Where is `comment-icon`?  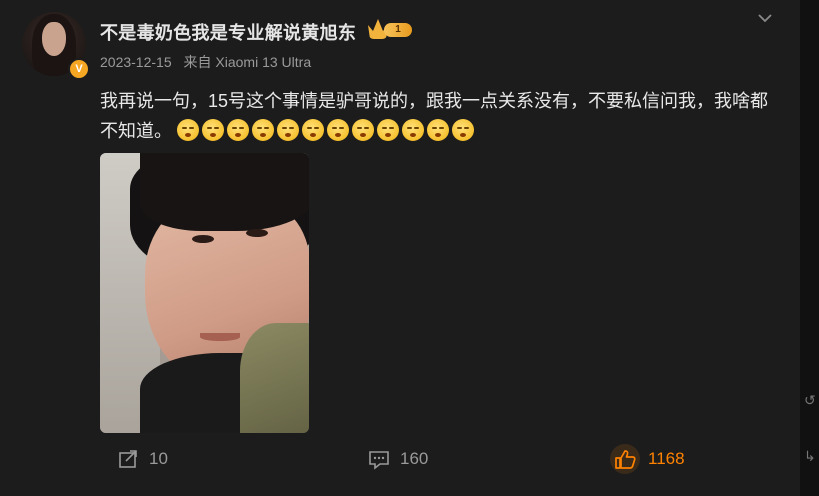
comment-icon is located at coordinates (379, 460).